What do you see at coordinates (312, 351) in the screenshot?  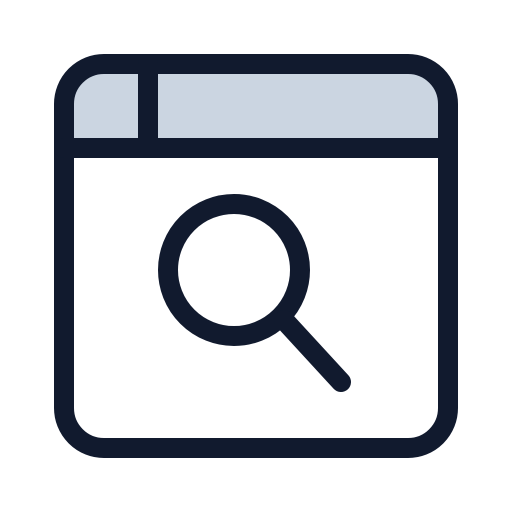 I see `magnifier-handle` at bounding box center [312, 351].